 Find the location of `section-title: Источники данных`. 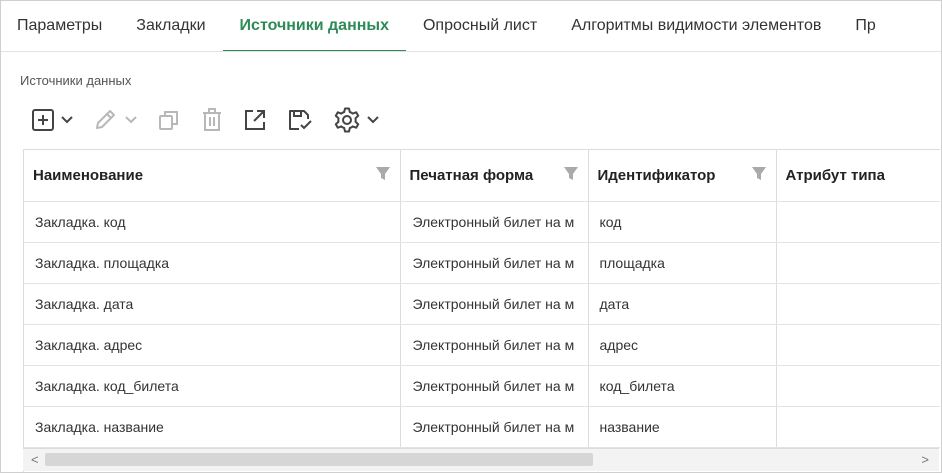

section-title: Источники данных is located at coordinates (76, 80).